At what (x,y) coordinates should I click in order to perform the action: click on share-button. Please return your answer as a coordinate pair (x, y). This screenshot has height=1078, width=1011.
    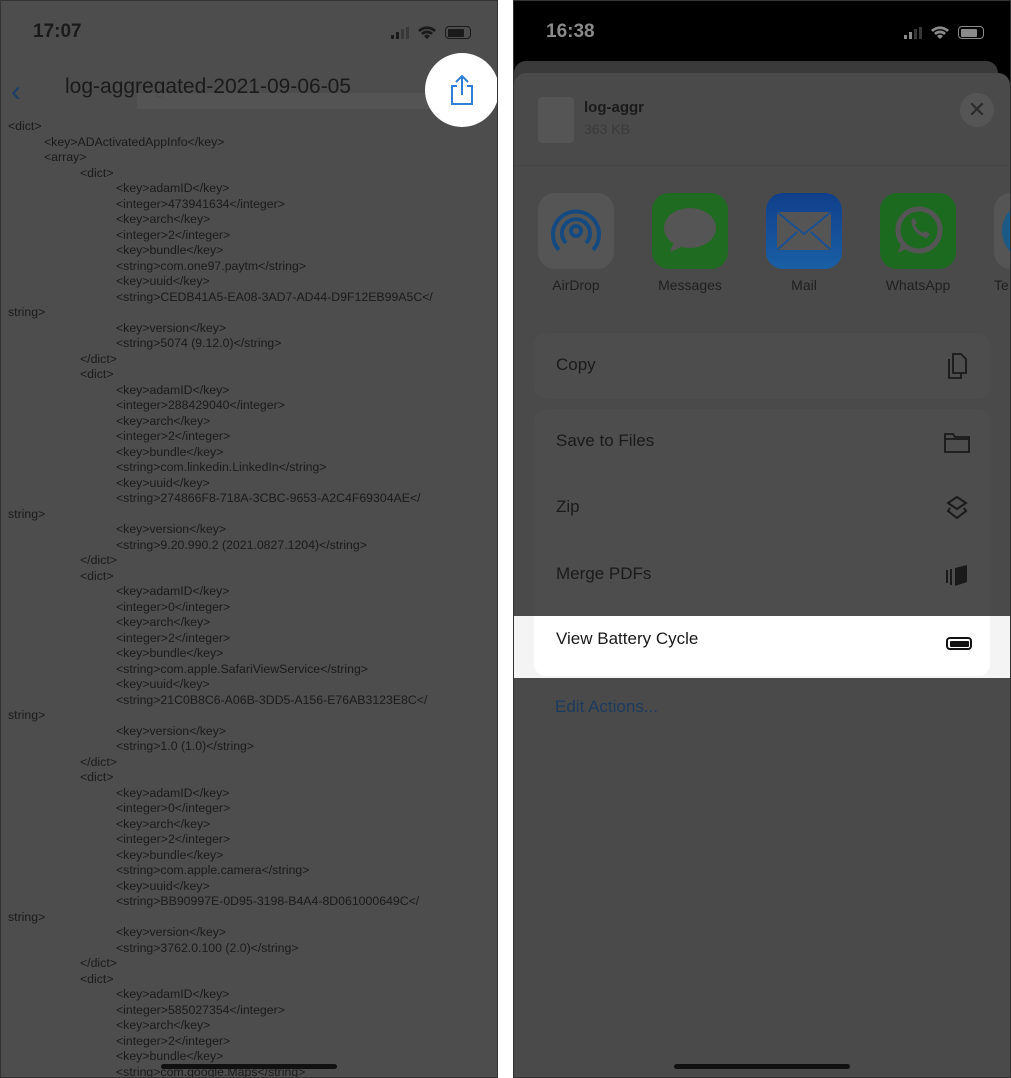
    Looking at the image, I should click on (461, 90).